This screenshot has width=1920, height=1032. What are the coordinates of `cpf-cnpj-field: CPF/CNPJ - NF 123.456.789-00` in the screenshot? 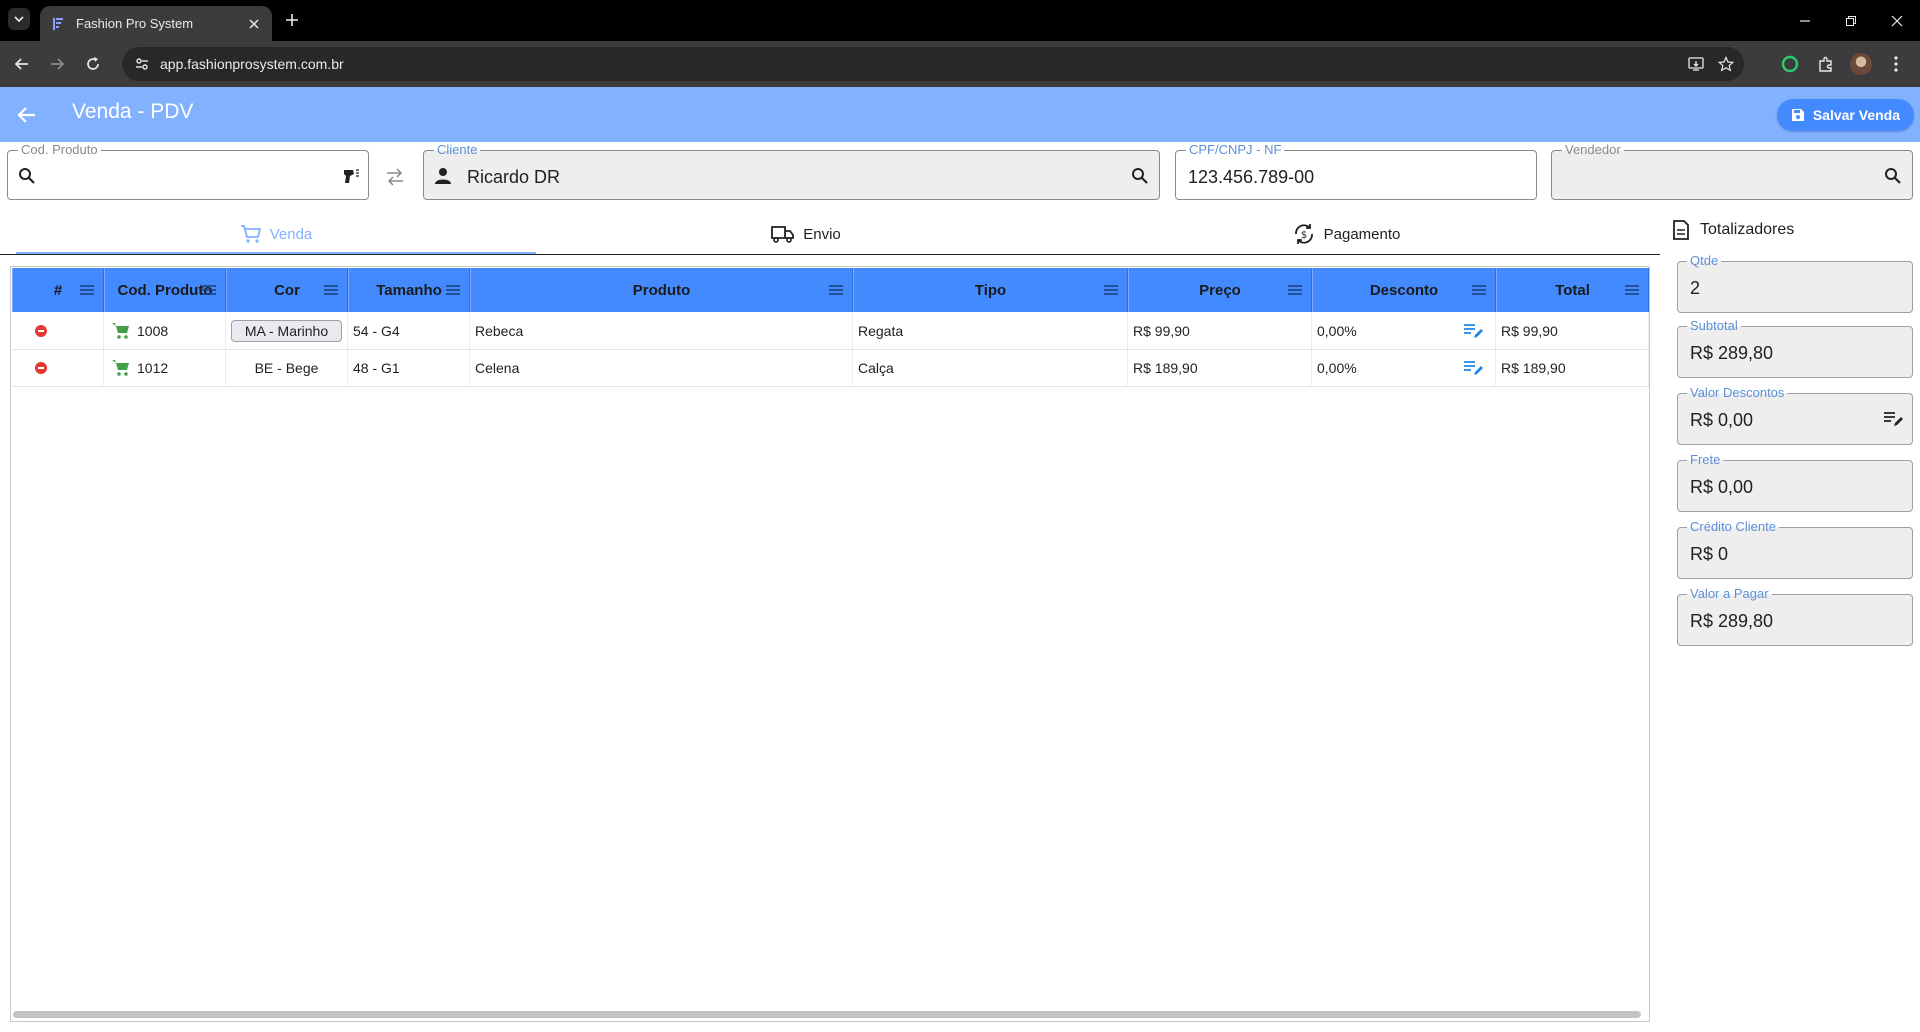 It's located at (1356, 171).